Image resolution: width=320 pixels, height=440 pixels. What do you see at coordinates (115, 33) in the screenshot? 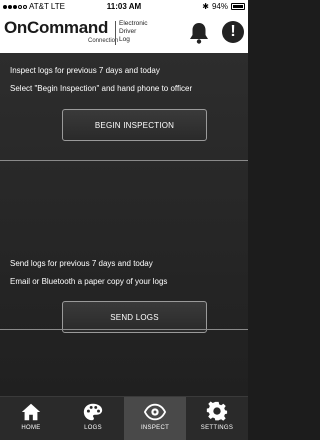
I see `logo-divider` at bounding box center [115, 33].